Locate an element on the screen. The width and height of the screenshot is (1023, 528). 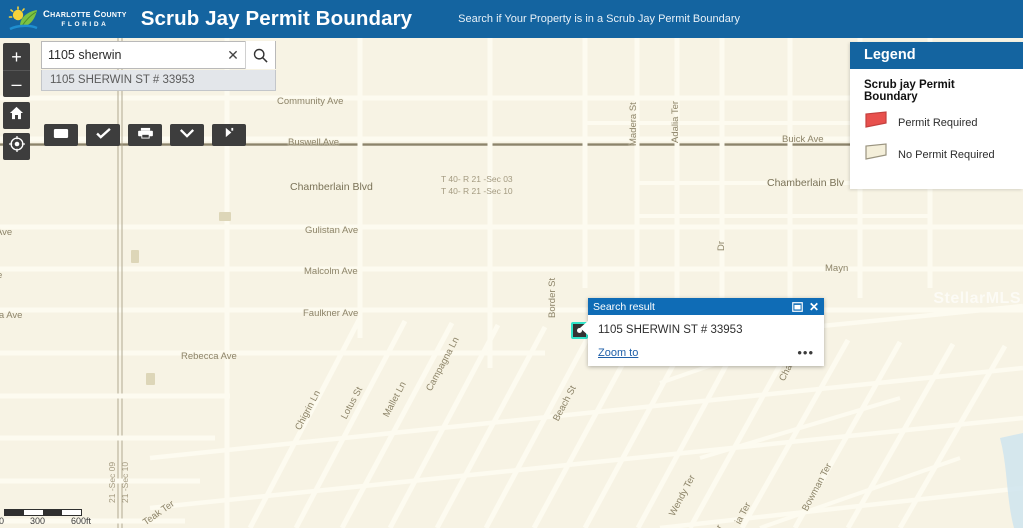
popup-header: Search result ✕ is located at coordinates (706, 306).